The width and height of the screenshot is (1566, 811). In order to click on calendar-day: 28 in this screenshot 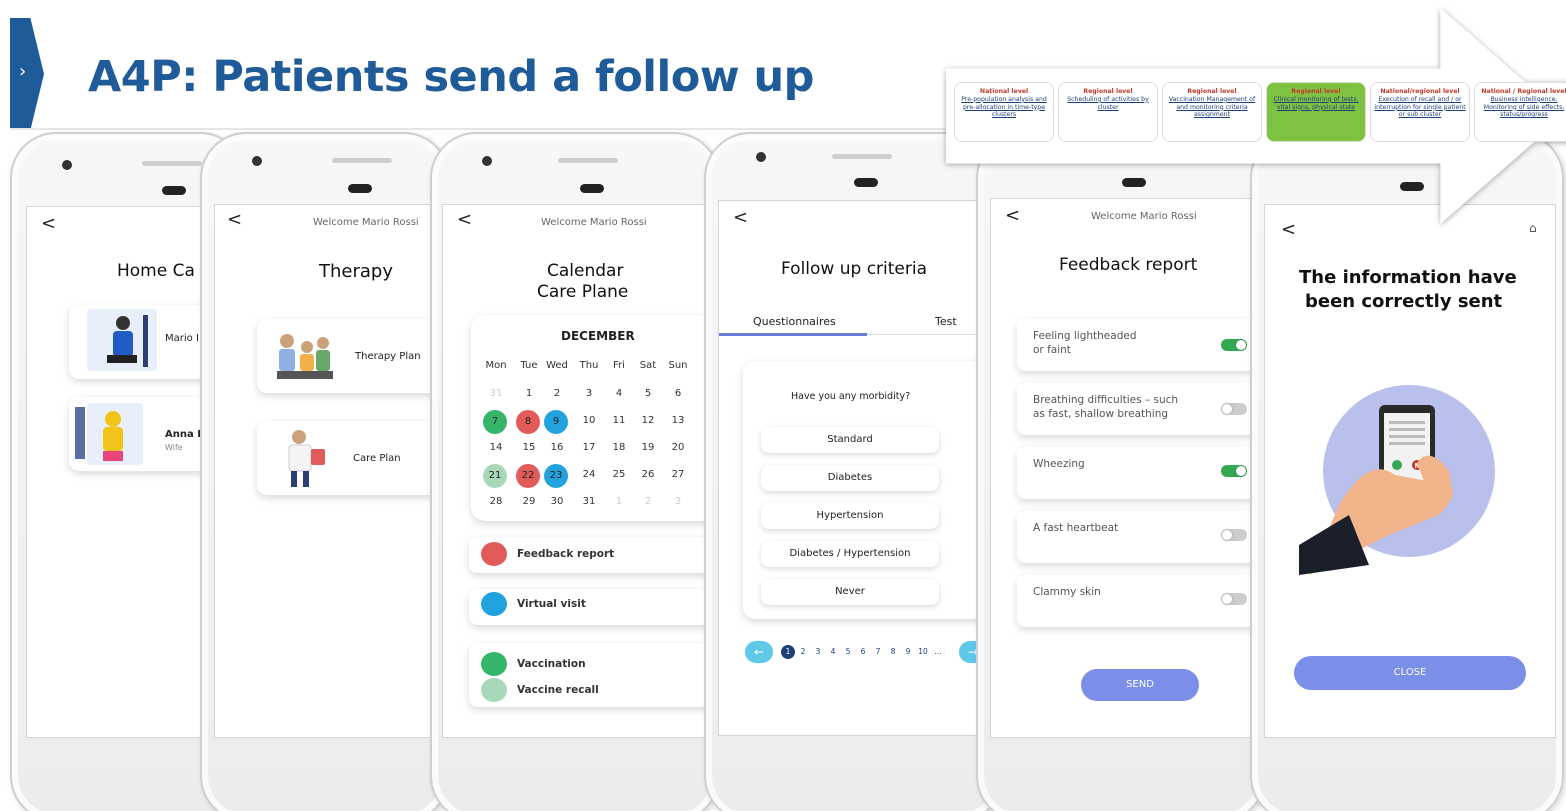, I will do `click(496, 502)`.